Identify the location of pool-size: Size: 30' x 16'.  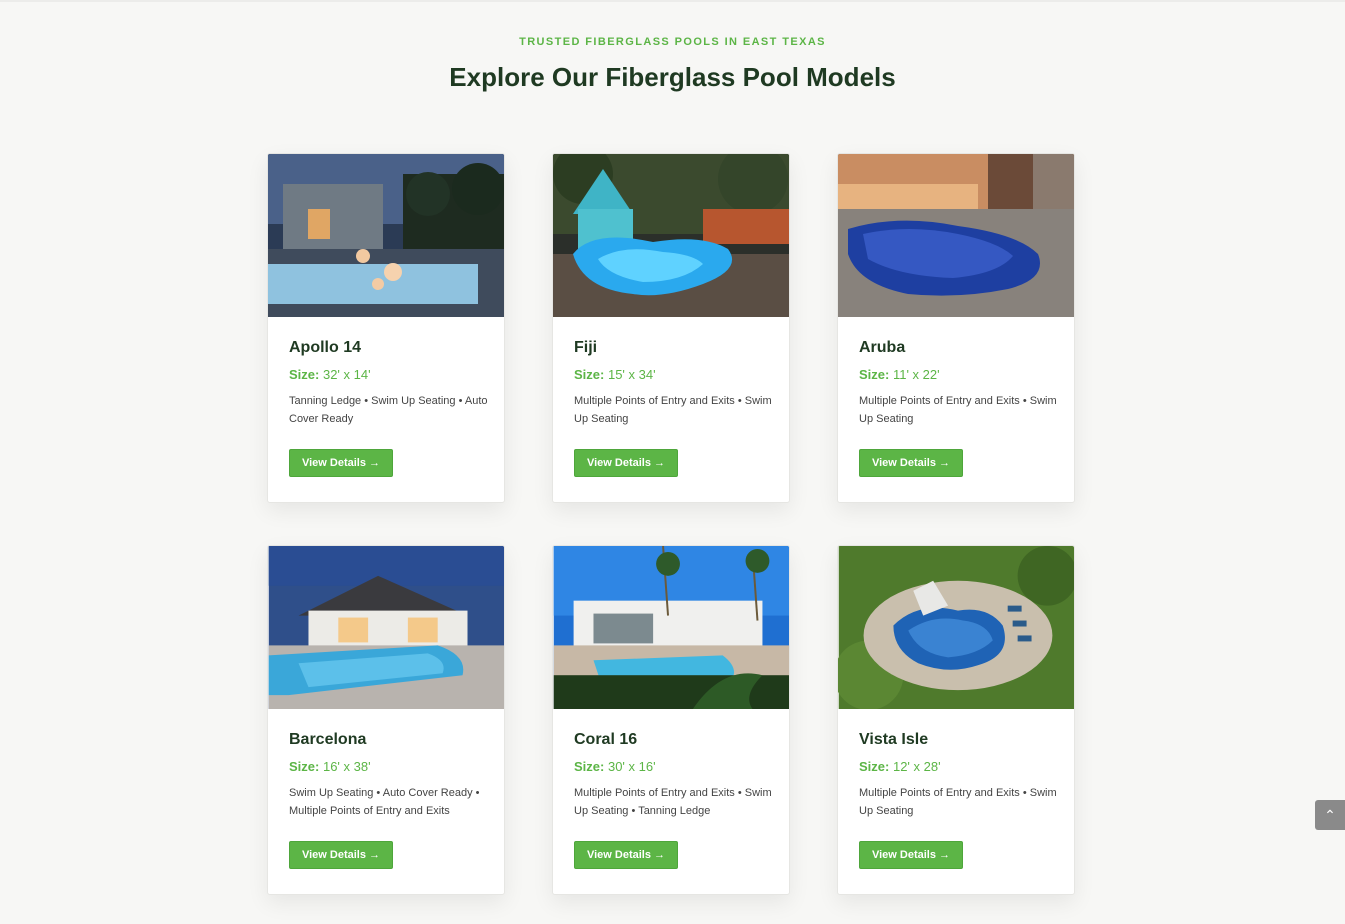
(615, 766).